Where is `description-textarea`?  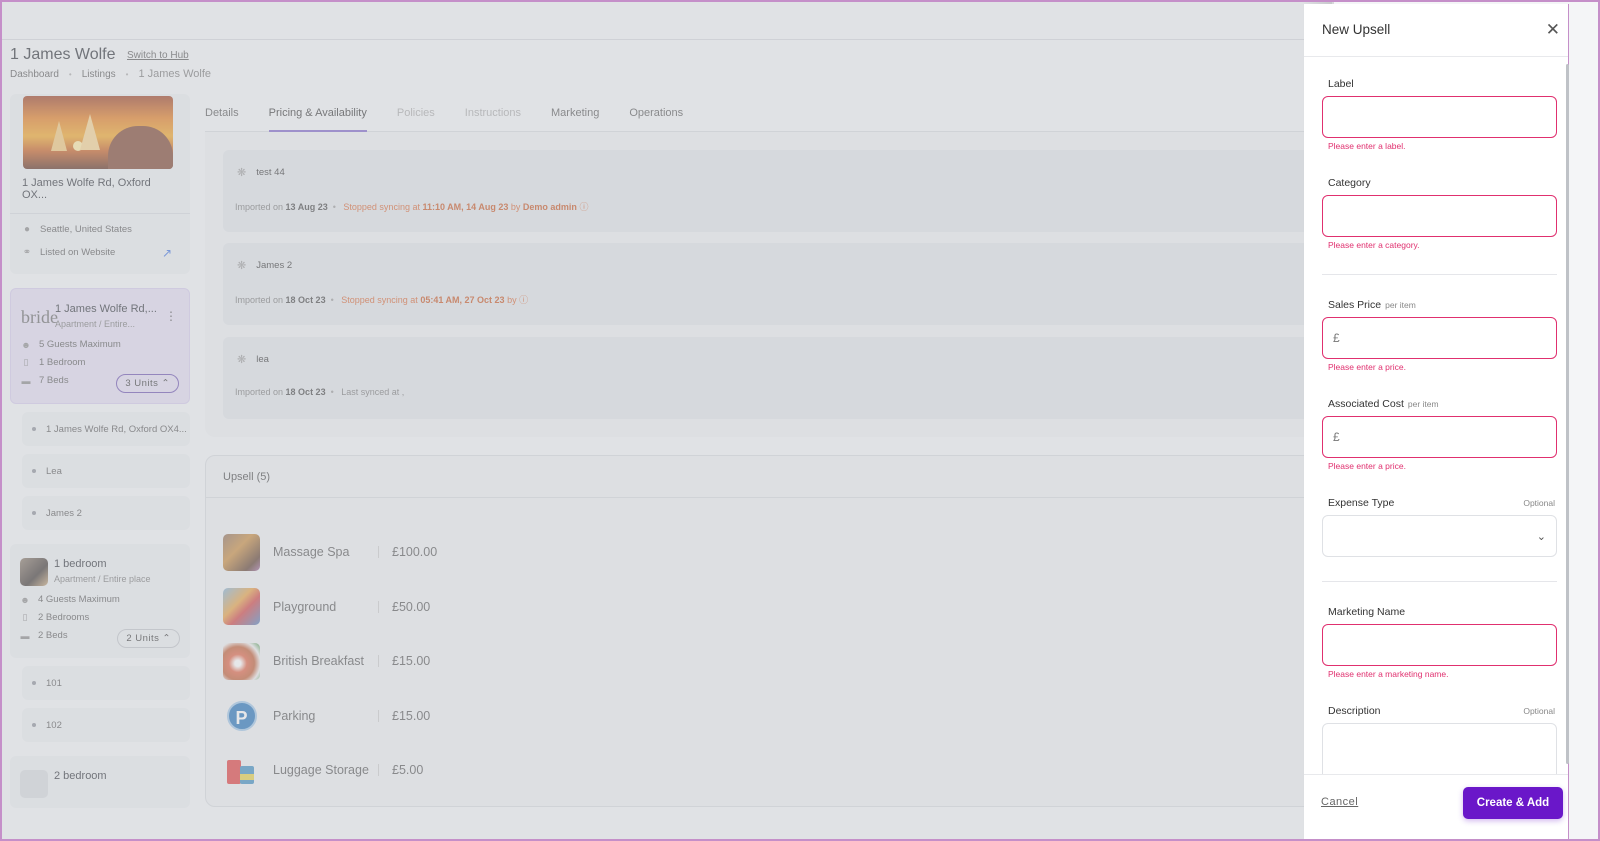 description-textarea is located at coordinates (1439, 748).